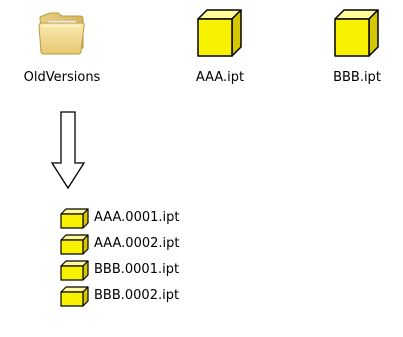 Image resolution: width=403 pixels, height=337 pixels. I want to click on file-aaa-ipt: AAA.ipt, so click(220, 47).